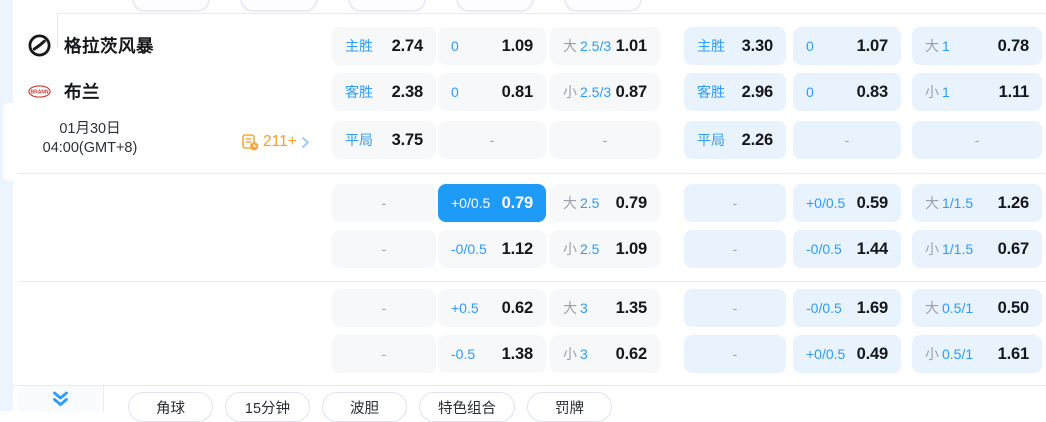 The height and width of the screenshot is (422, 1046). Describe the element at coordinates (847, 46) in the screenshot. I see `odds-cell: 0 1.07` at that location.